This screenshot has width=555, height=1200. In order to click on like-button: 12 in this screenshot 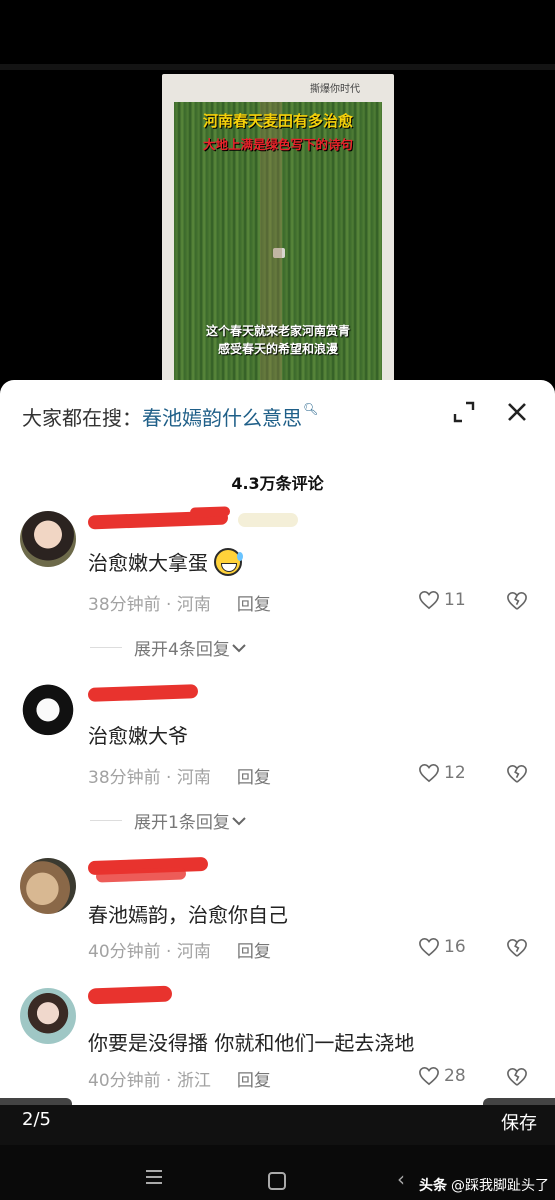, I will do `click(442, 773)`.